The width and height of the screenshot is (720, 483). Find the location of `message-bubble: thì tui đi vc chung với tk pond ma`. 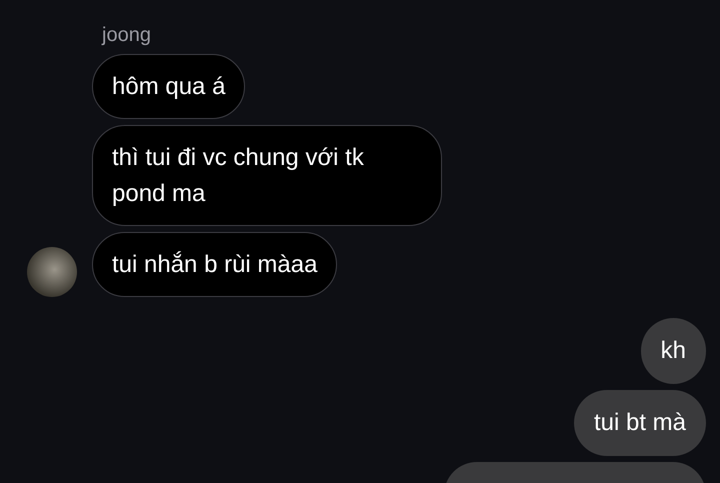

message-bubble: thì tui đi vc chung với tk pond ma is located at coordinates (267, 175).